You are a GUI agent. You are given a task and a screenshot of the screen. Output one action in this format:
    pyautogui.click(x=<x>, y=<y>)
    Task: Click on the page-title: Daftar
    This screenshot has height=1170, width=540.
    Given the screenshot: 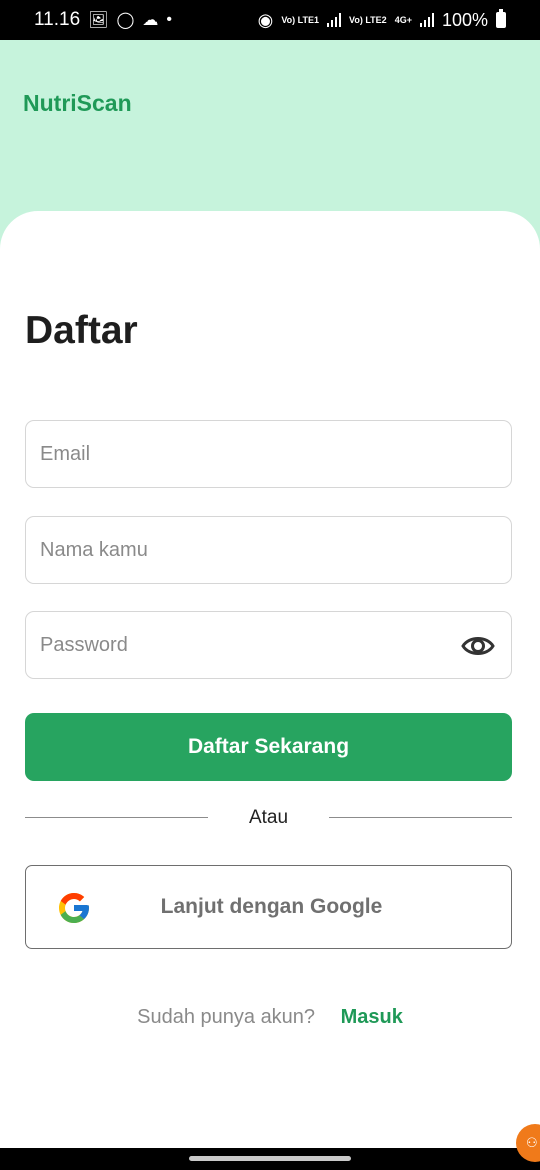 What is the action you would take?
    pyautogui.click(x=81, y=330)
    